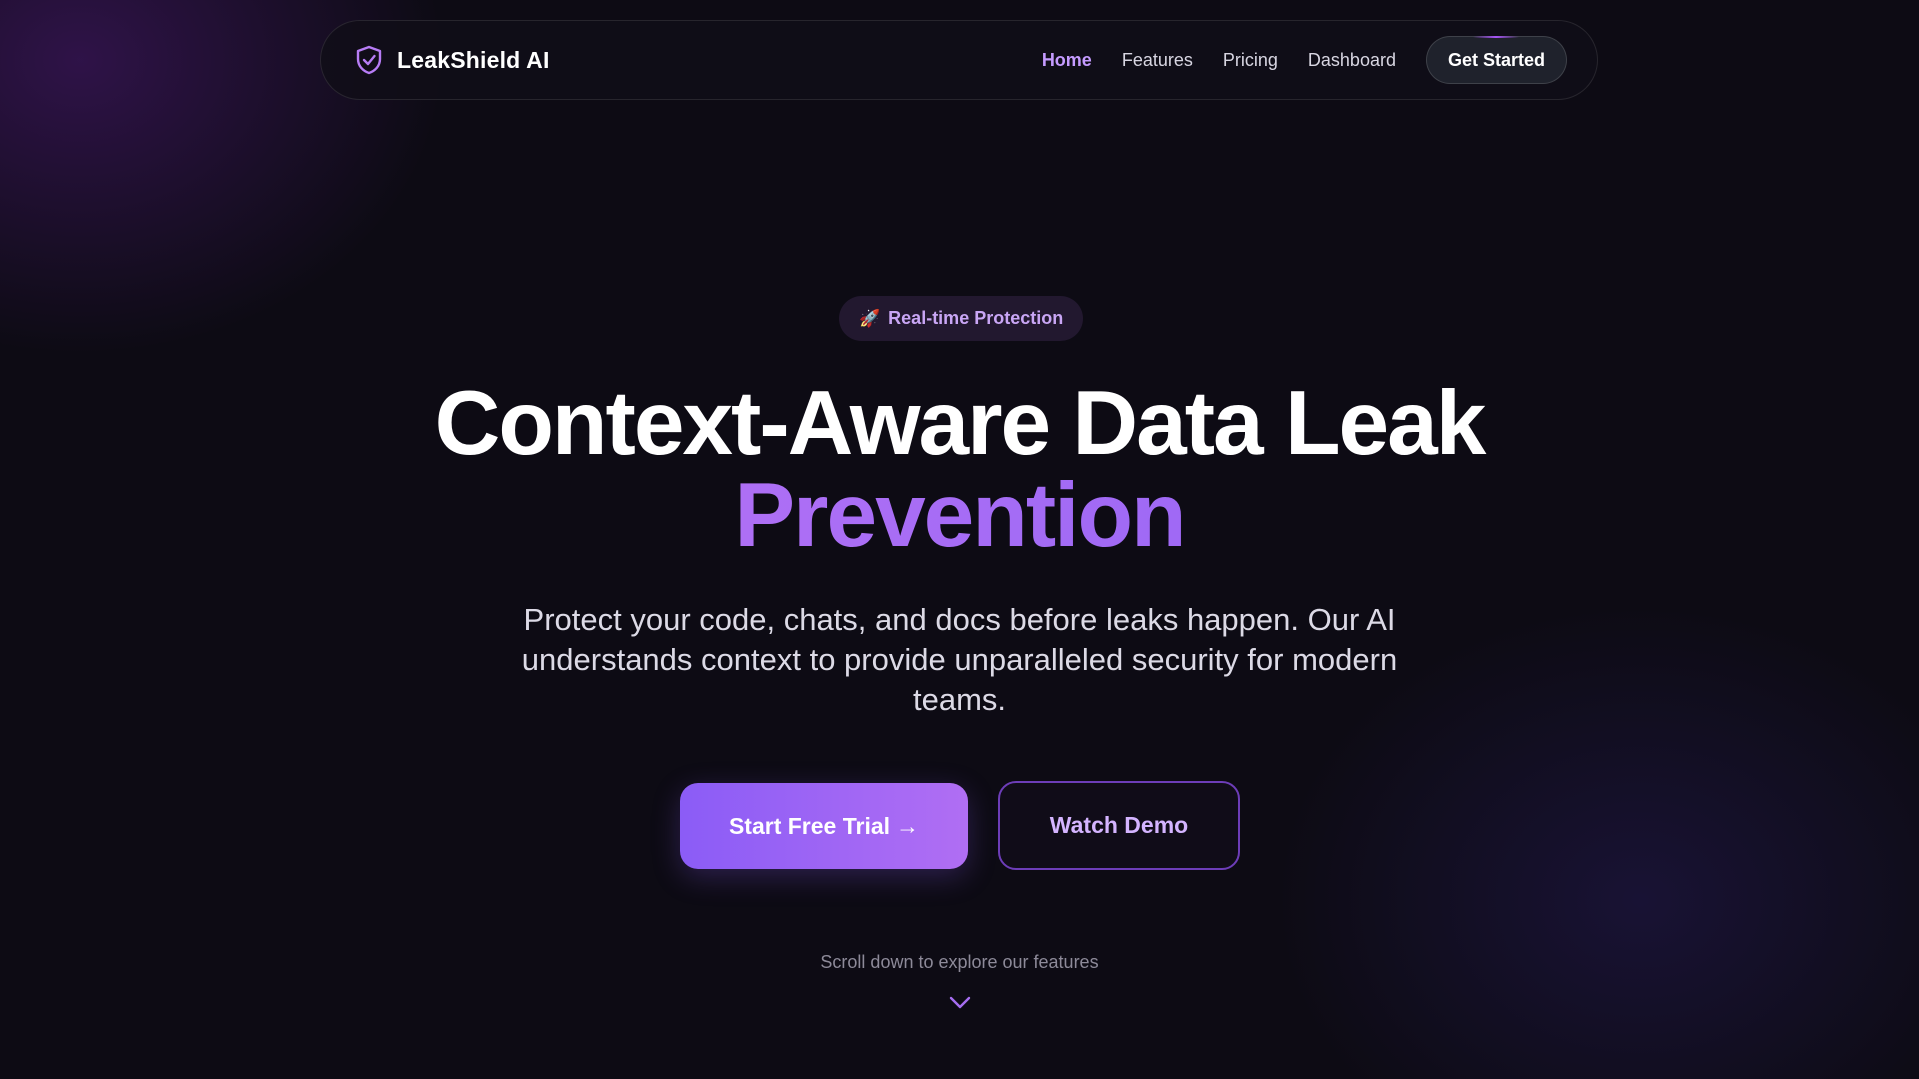 This screenshot has height=1079, width=1919. What do you see at coordinates (1250, 60) in the screenshot?
I see `nav-link-pricing: Pricing` at bounding box center [1250, 60].